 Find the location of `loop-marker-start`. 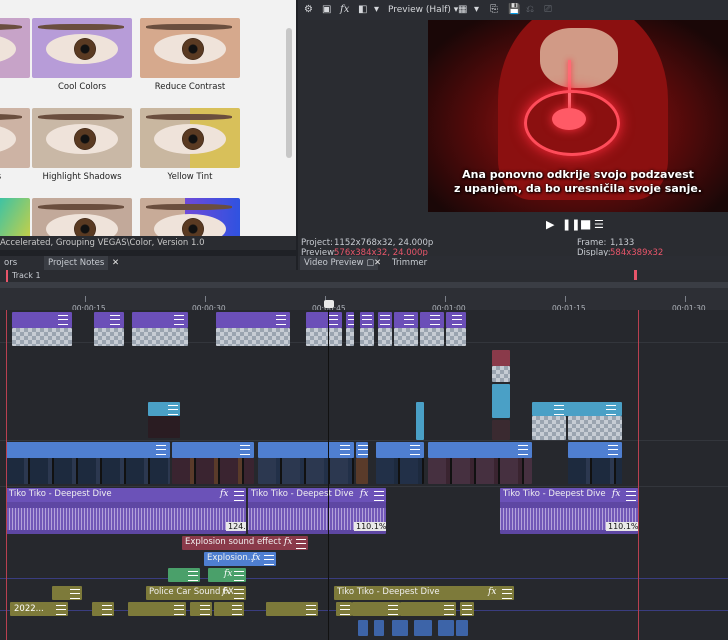

loop-marker-start is located at coordinates (7, 276).